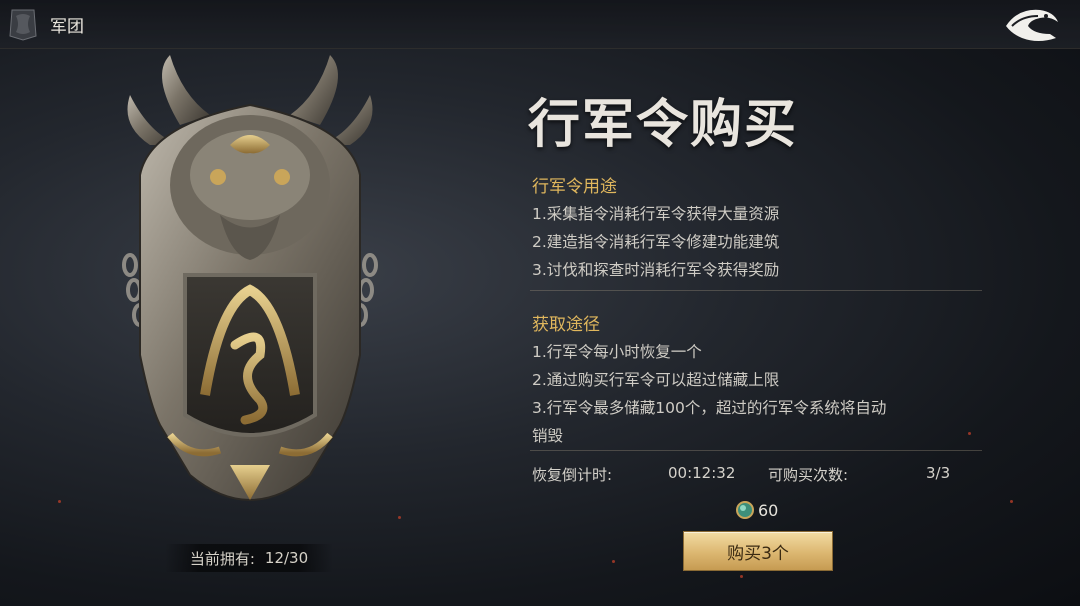 This screenshot has height=606, width=1080. Describe the element at coordinates (756, 510) in the screenshot. I see `cost: 60` at that location.